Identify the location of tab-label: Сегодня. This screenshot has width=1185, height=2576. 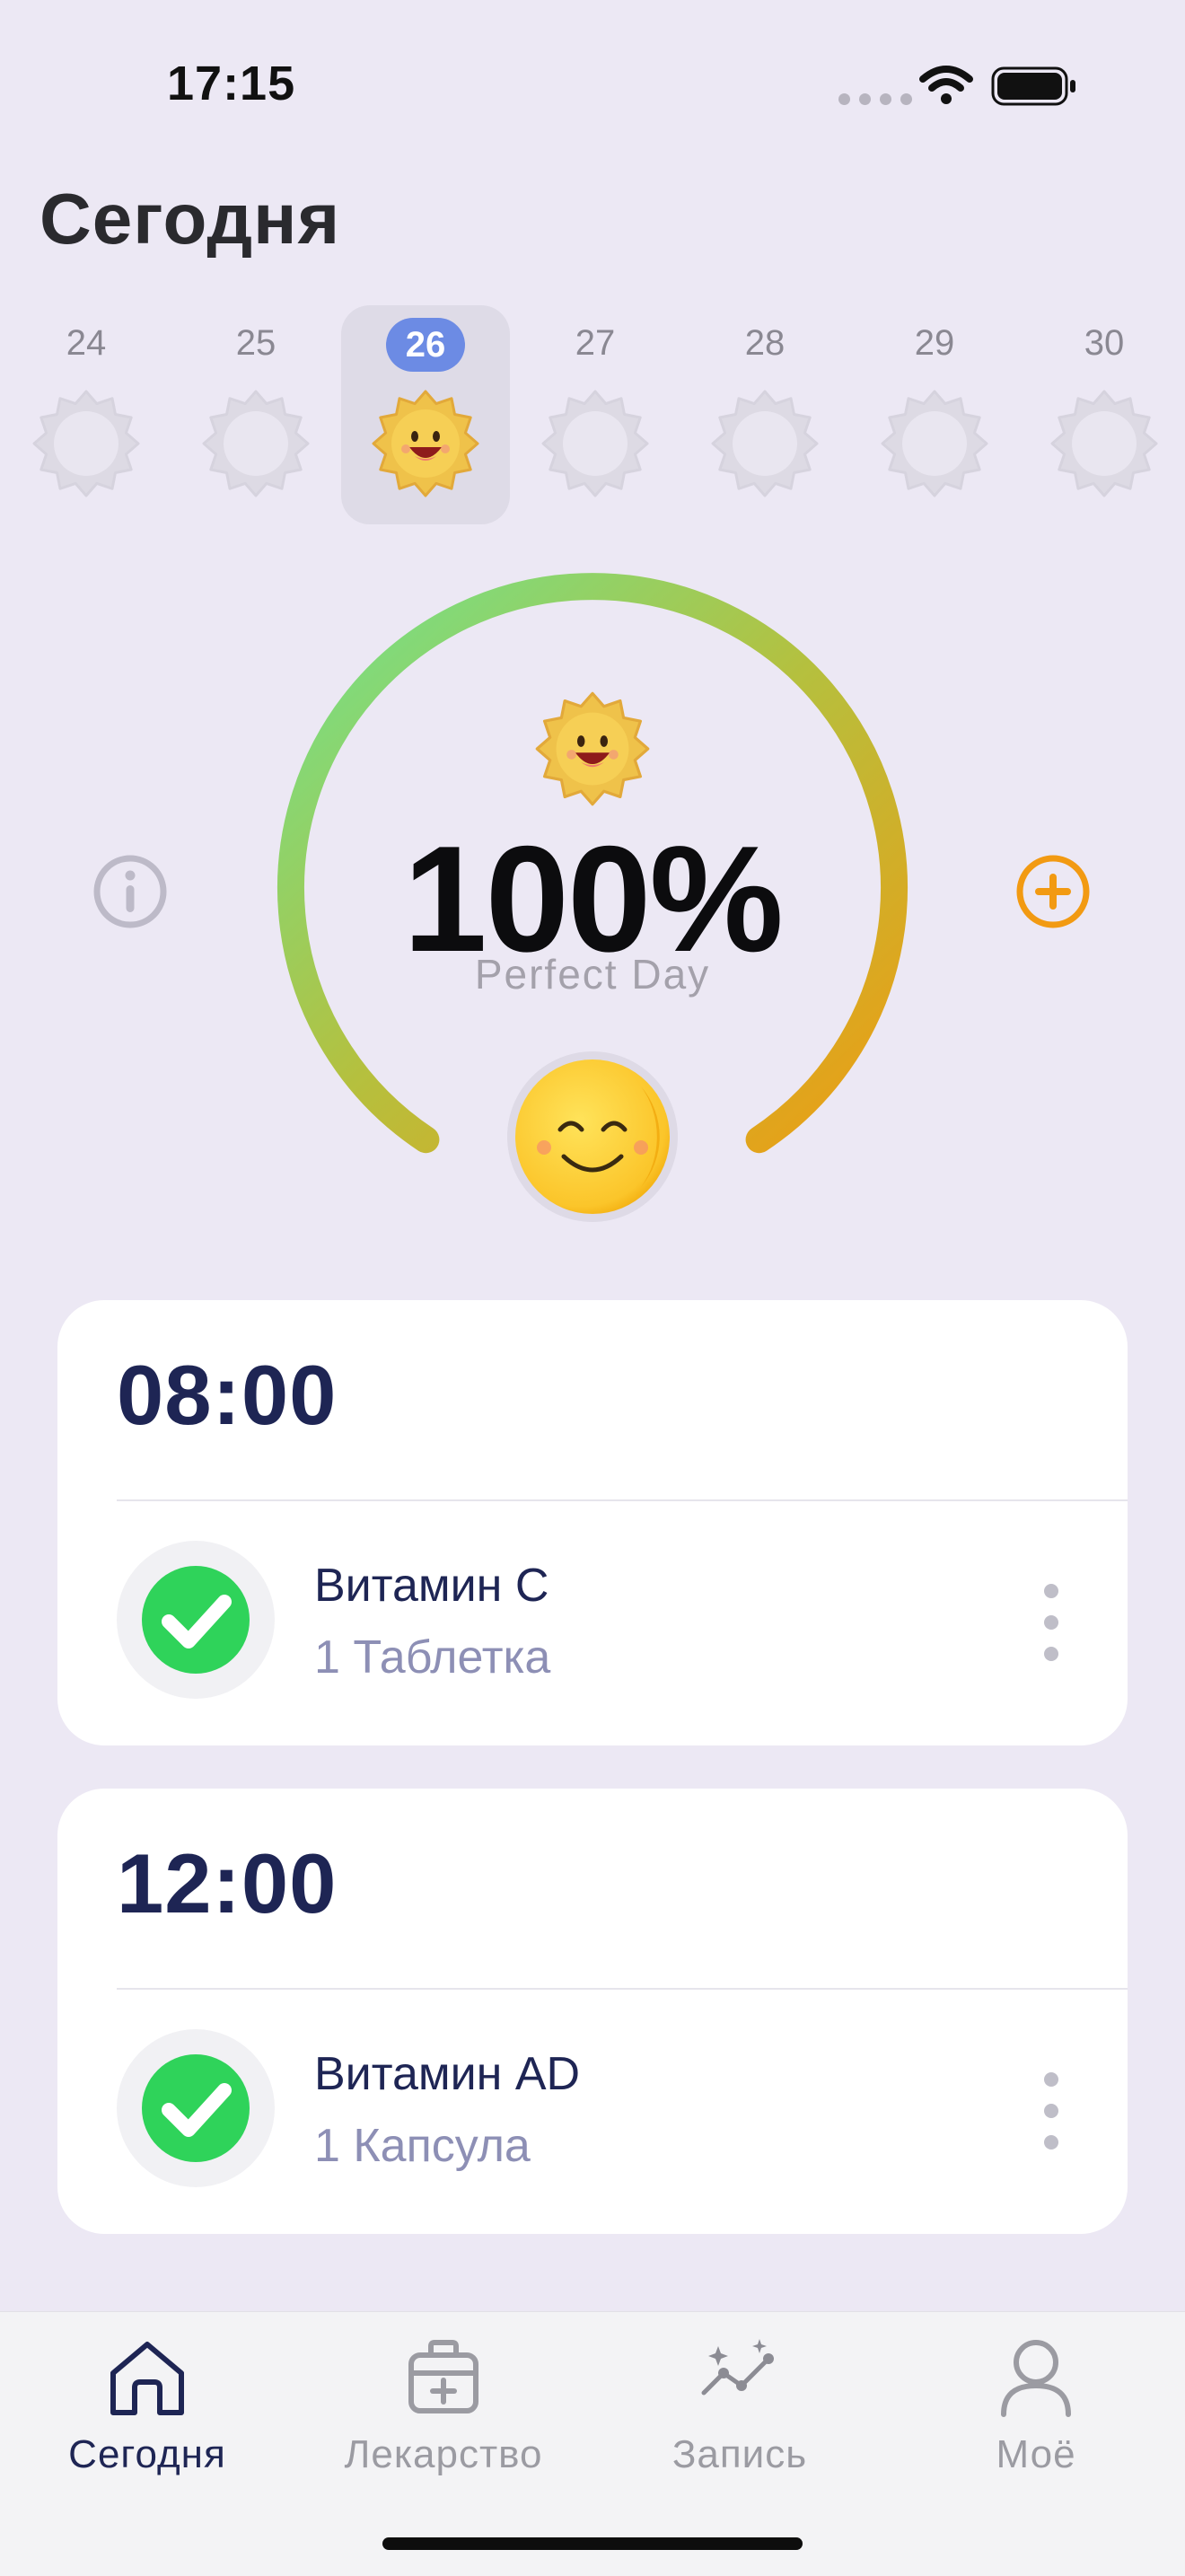
(147, 2454).